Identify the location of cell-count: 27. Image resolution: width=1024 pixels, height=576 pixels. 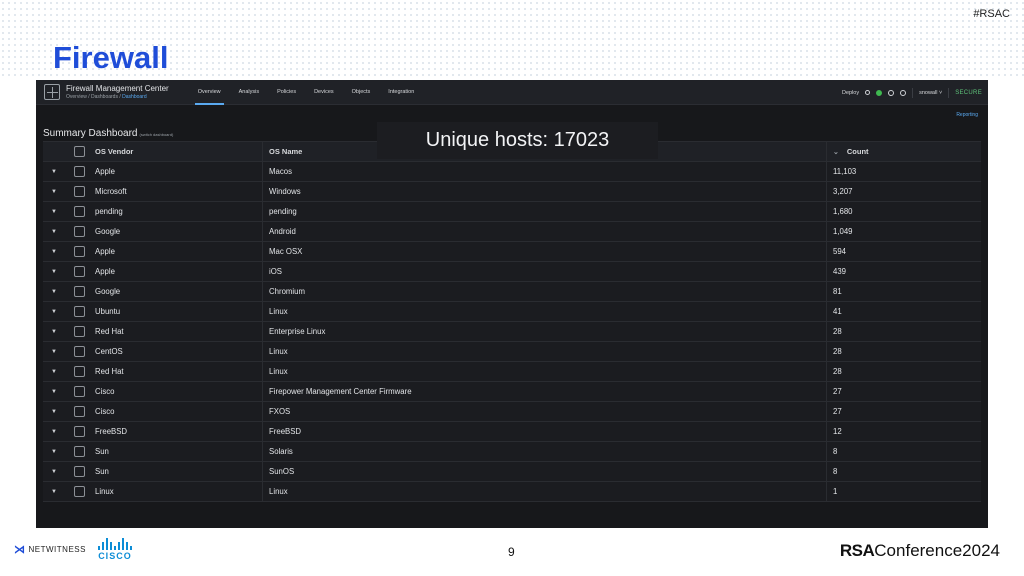
(837, 411).